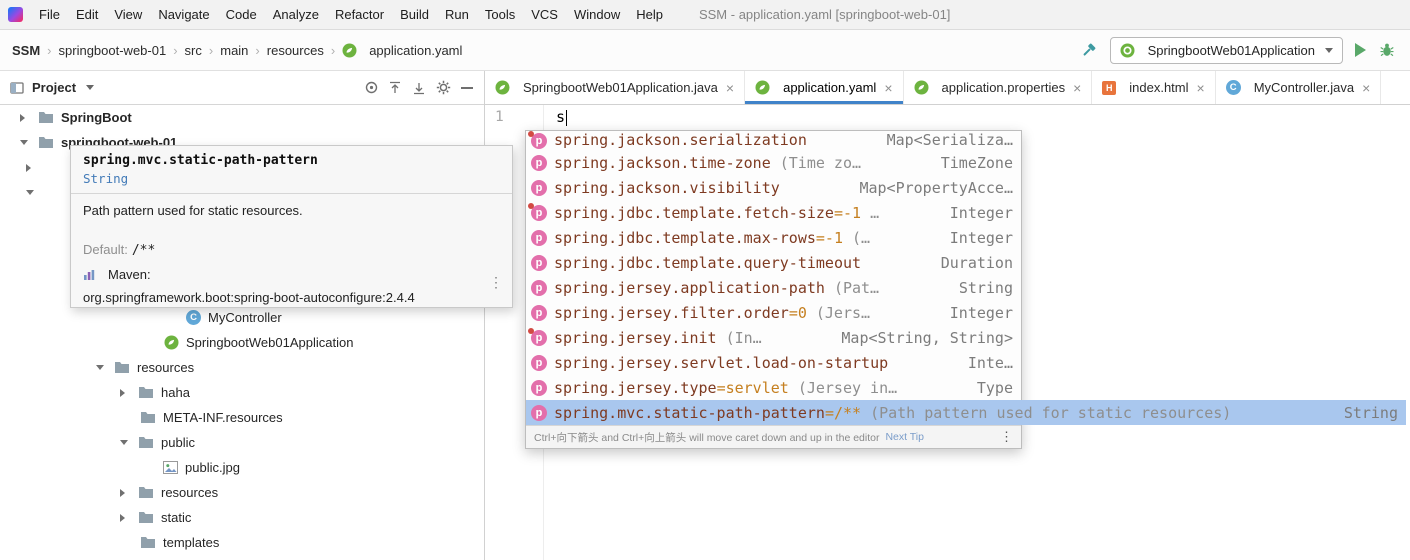 The height and width of the screenshot is (560, 1410). Describe the element at coordinates (500, 14) in the screenshot. I see `menu-tools: Tools` at that location.